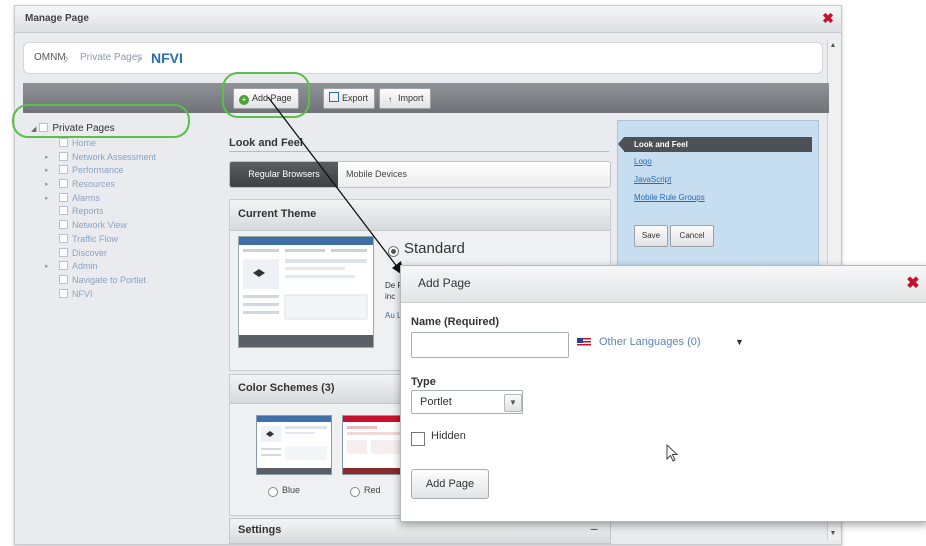  What do you see at coordinates (650, 342) in the screenshot?
I see `other-languages-link: Other Languages (0)` at bounding box center [650, 342].